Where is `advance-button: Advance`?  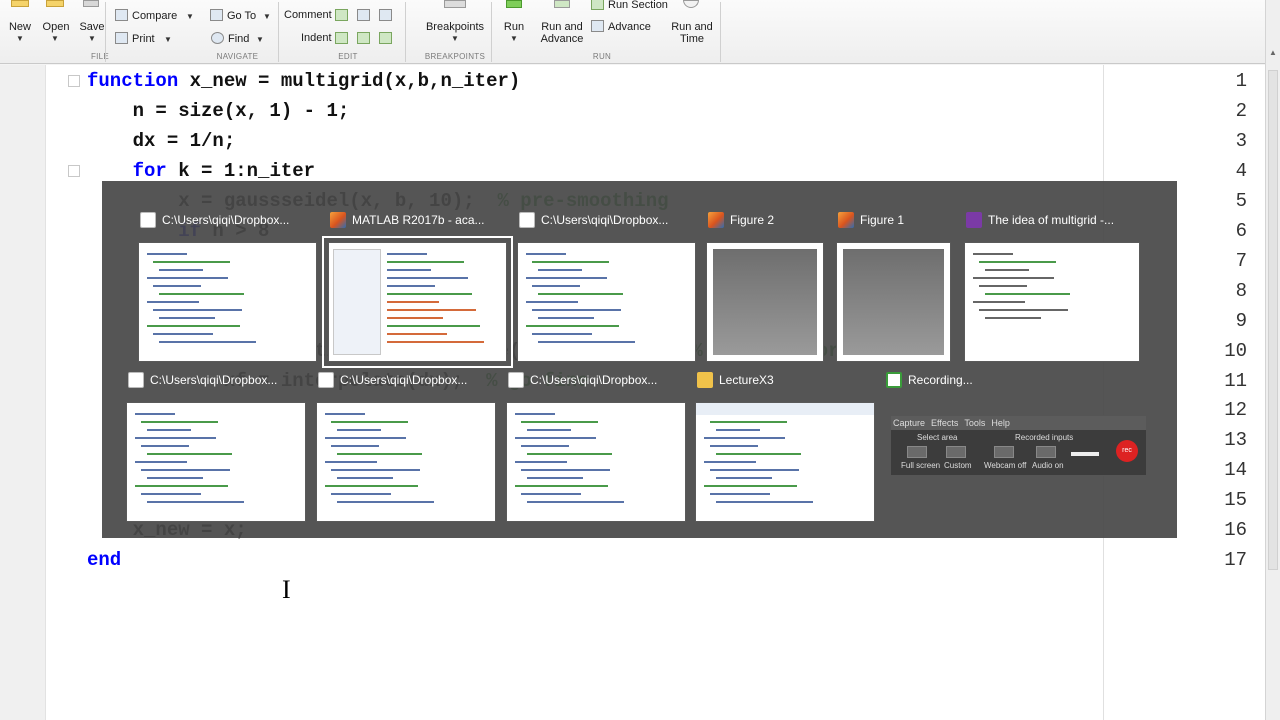 advance-button: Advance is located at coordinates (621, 26).